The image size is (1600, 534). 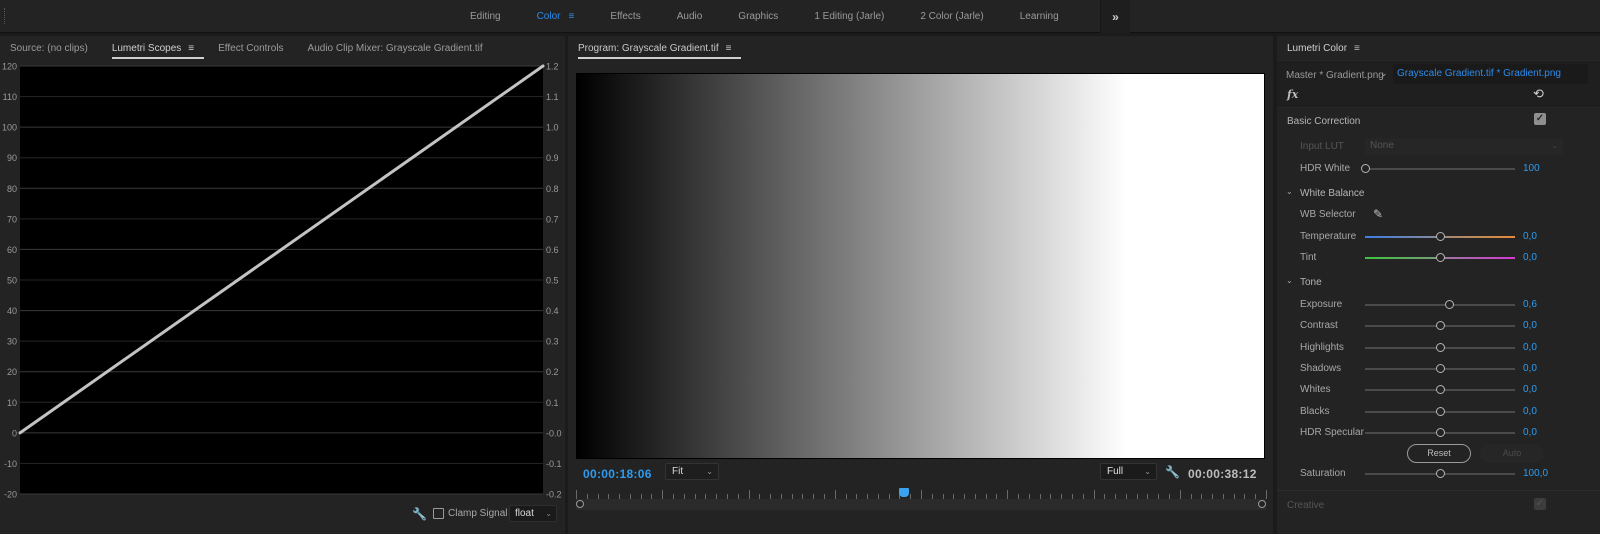 What do you see at coordinates (580, 504) in the screenshot?
I see `scrollbar-start-handle` at bounding box center [580, 504].